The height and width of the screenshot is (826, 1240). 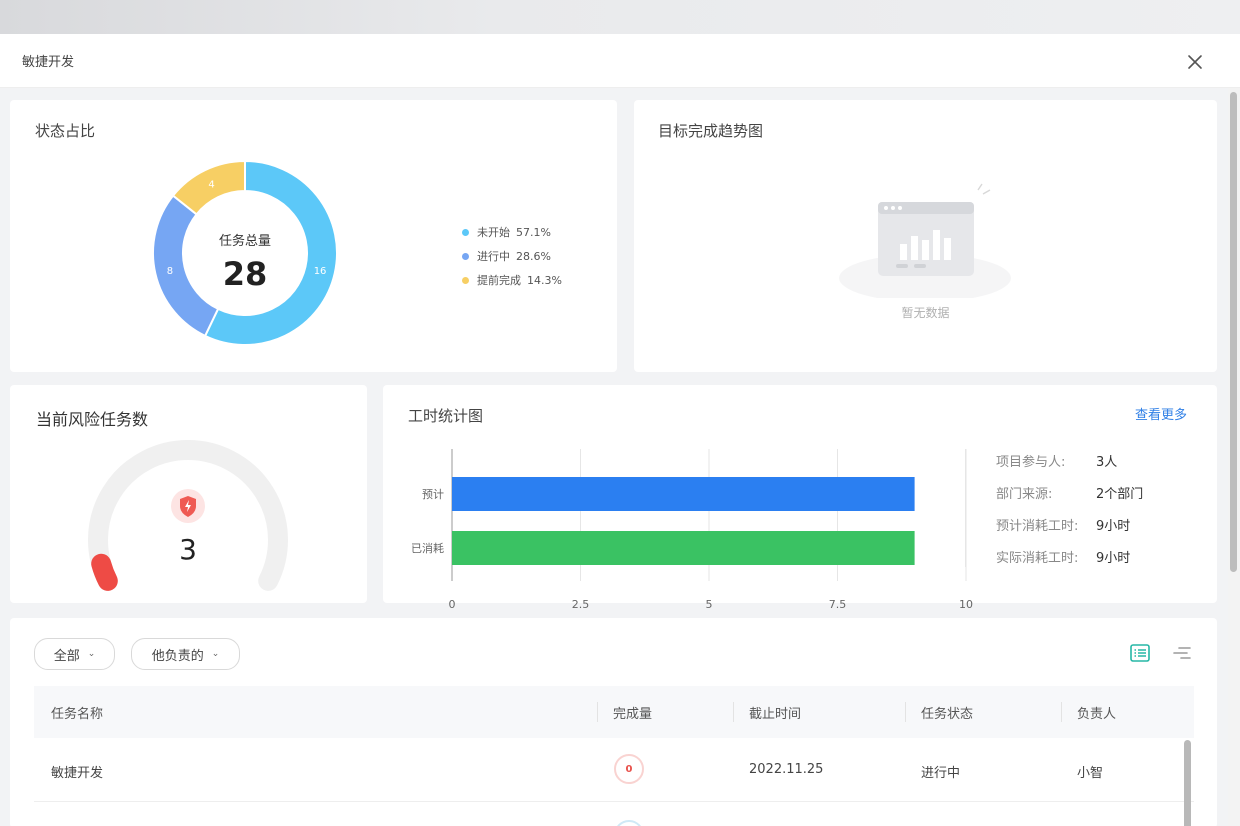 I want to click on legend-item: 进行中 28.6%, so click(x=512, y=256).